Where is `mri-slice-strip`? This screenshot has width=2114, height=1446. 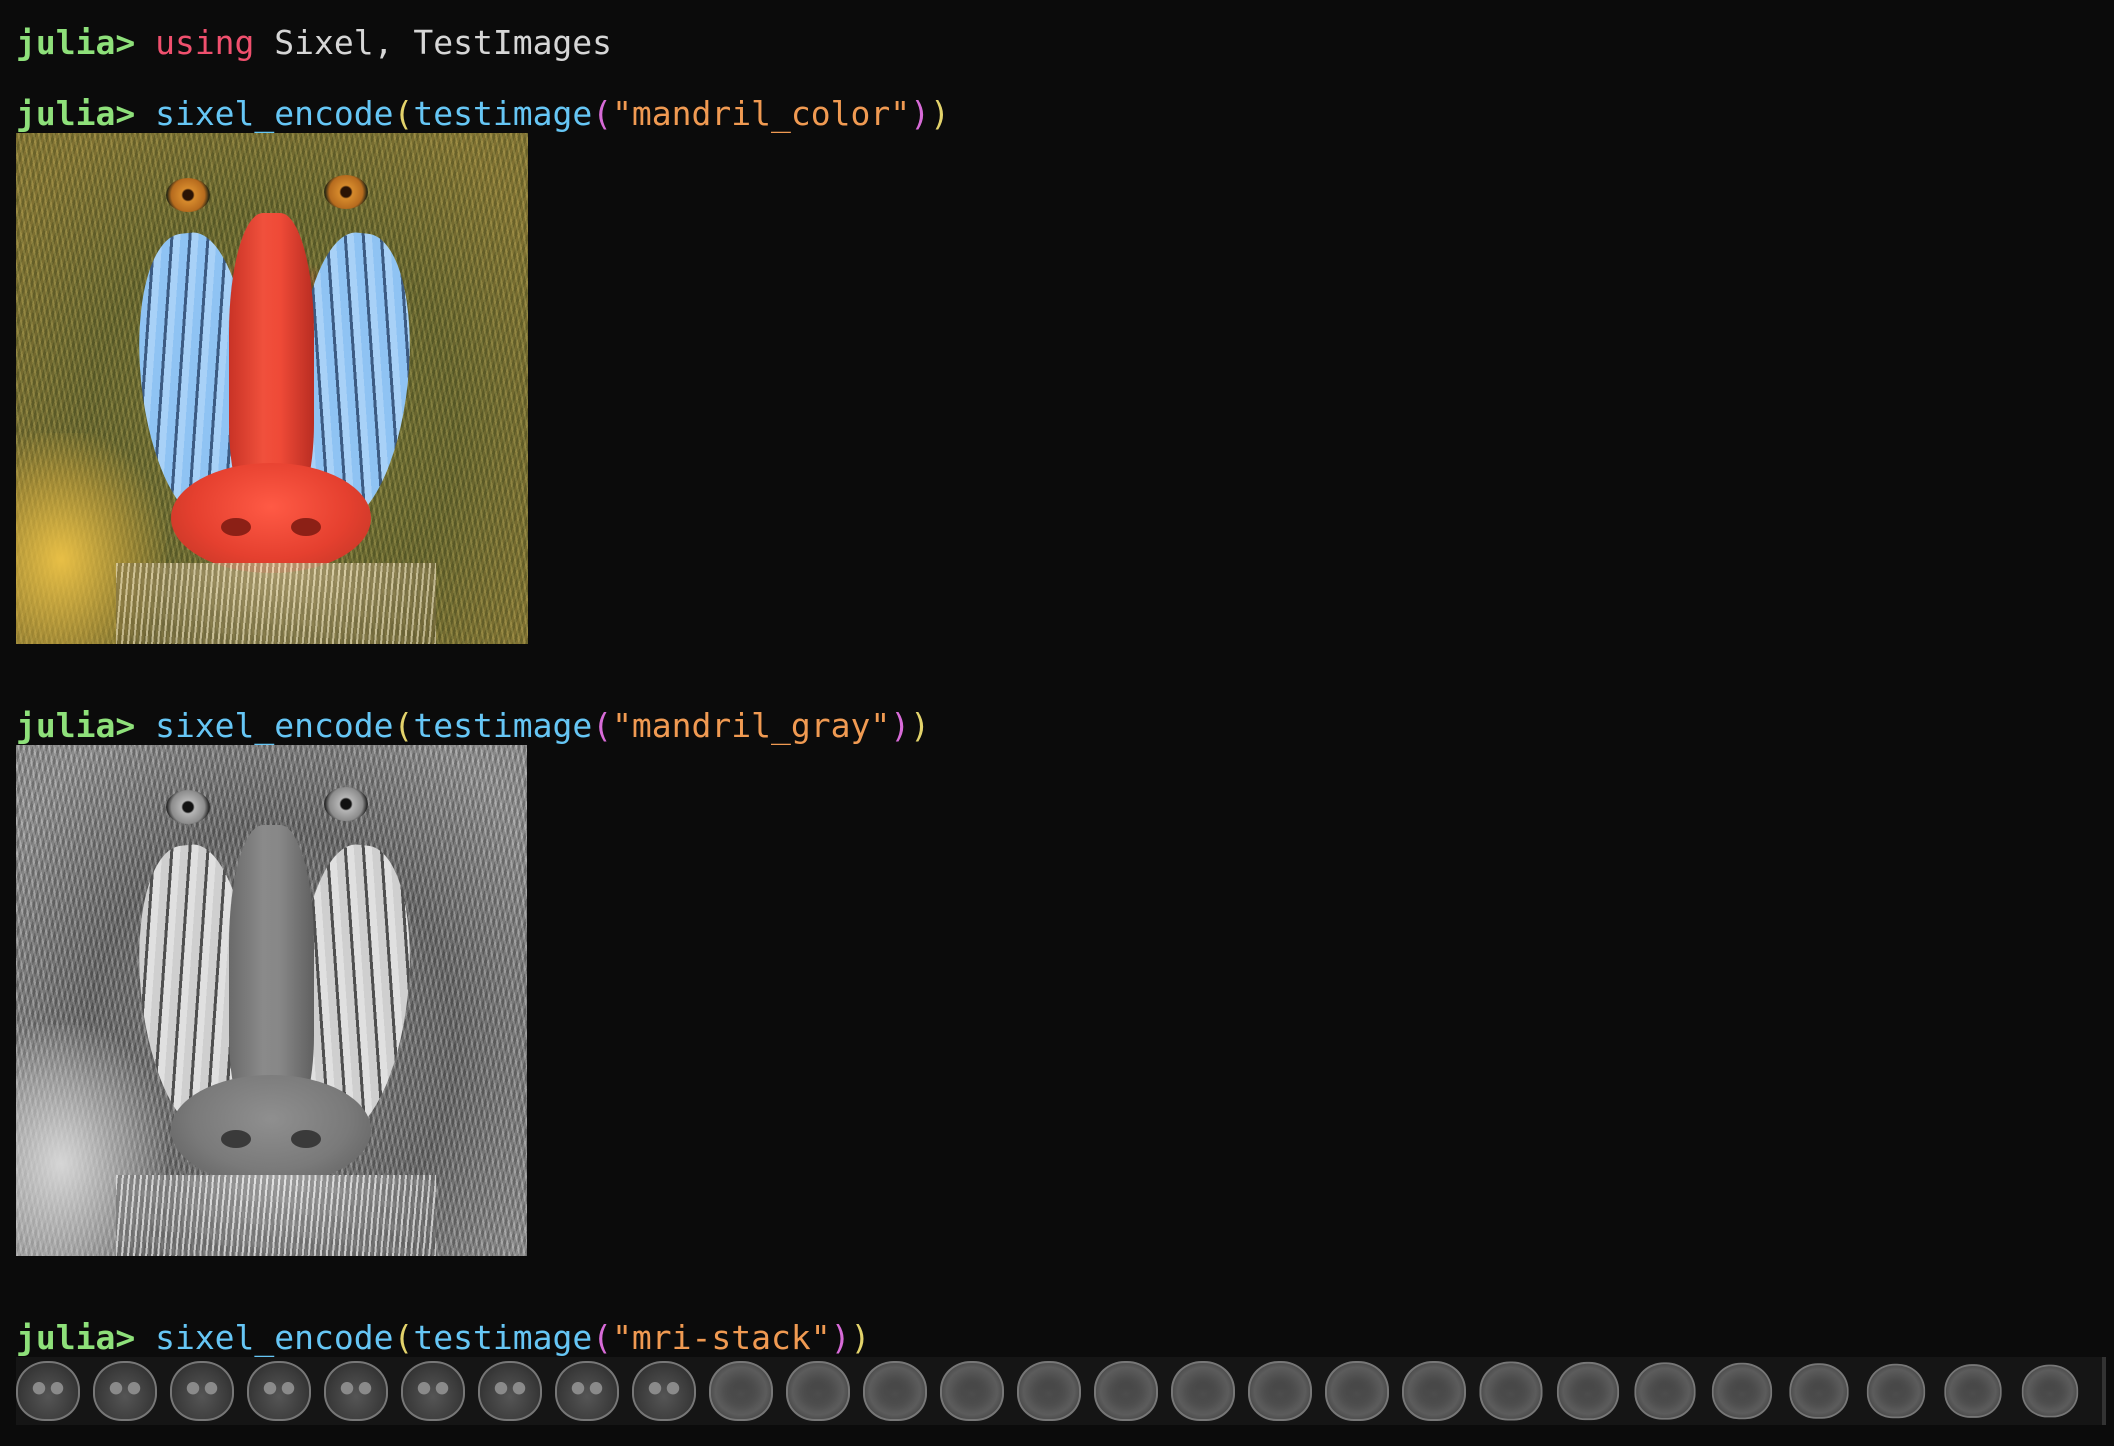
mri-slice-strip is located at coordinates (1061, 1391).